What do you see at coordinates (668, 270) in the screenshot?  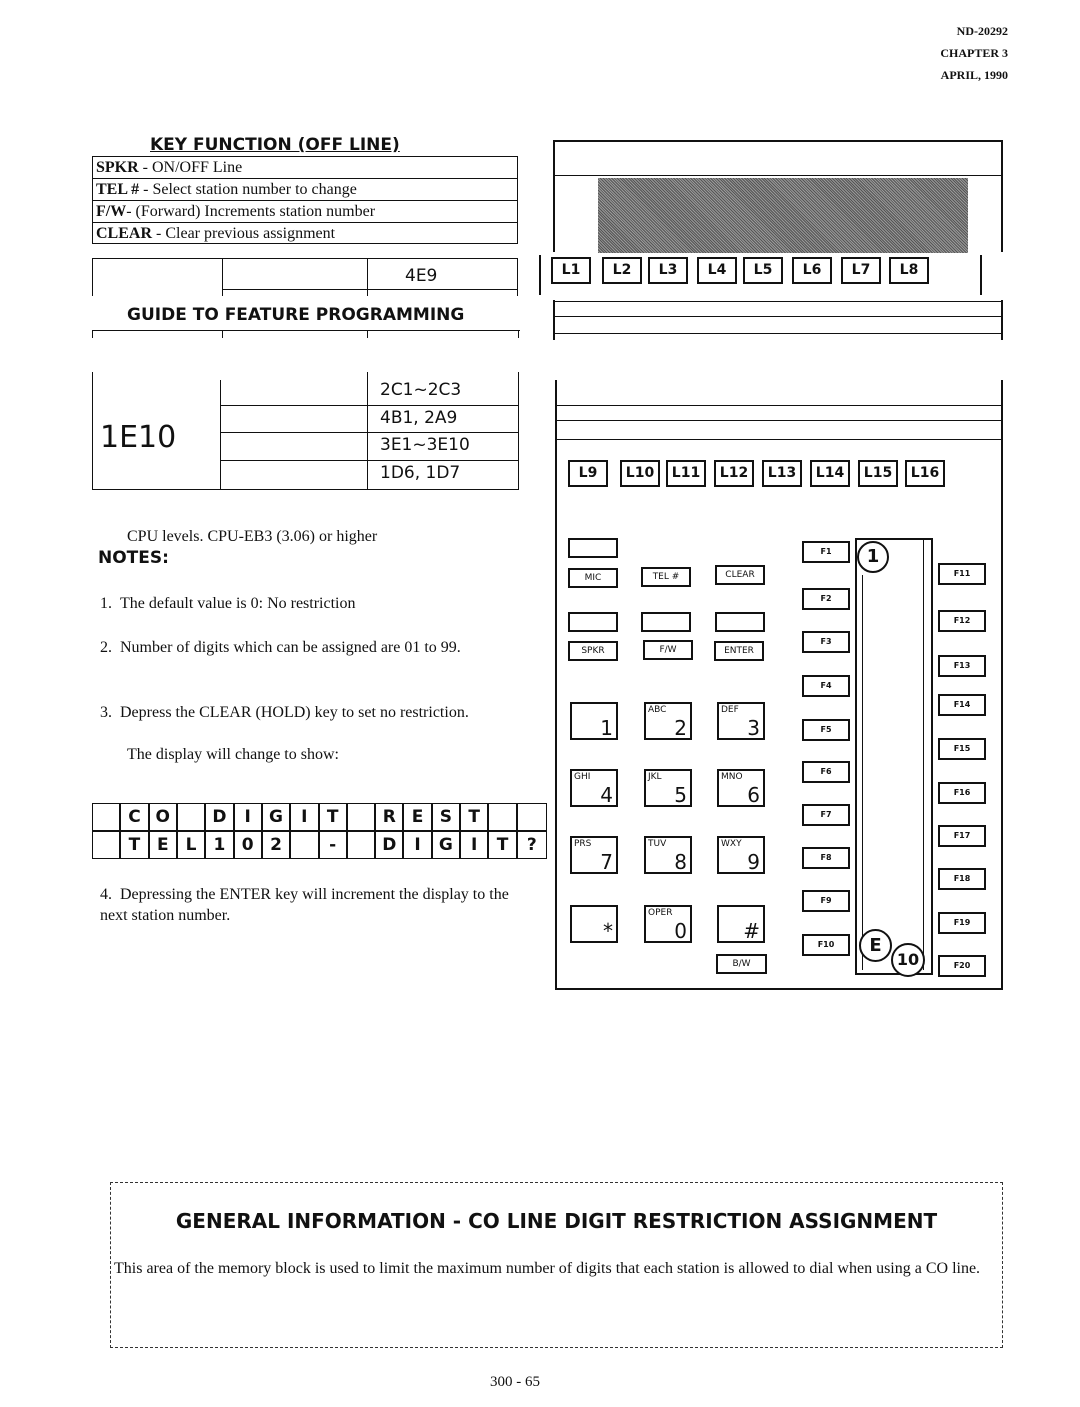 I see `line-key-l3: L3` at bounding box center [668, 270].